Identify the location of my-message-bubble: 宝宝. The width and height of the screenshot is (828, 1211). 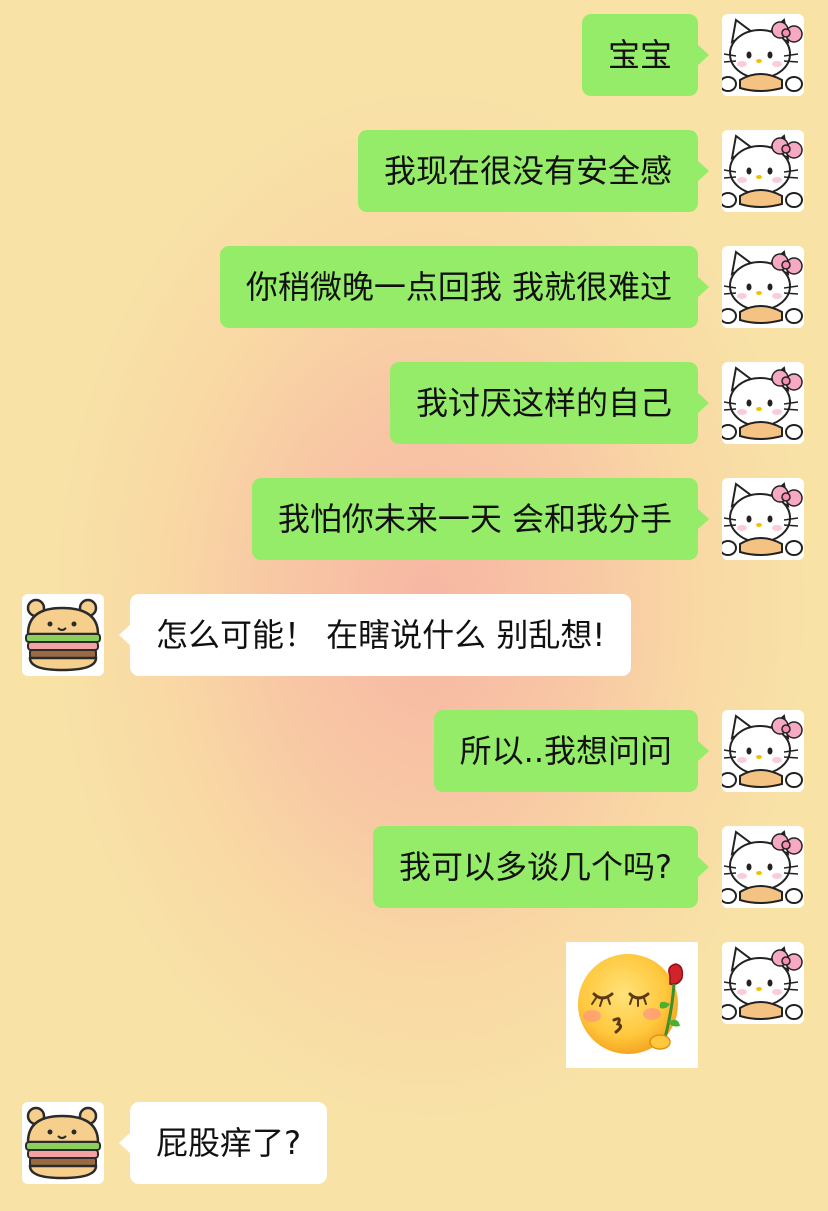
(645, 55).